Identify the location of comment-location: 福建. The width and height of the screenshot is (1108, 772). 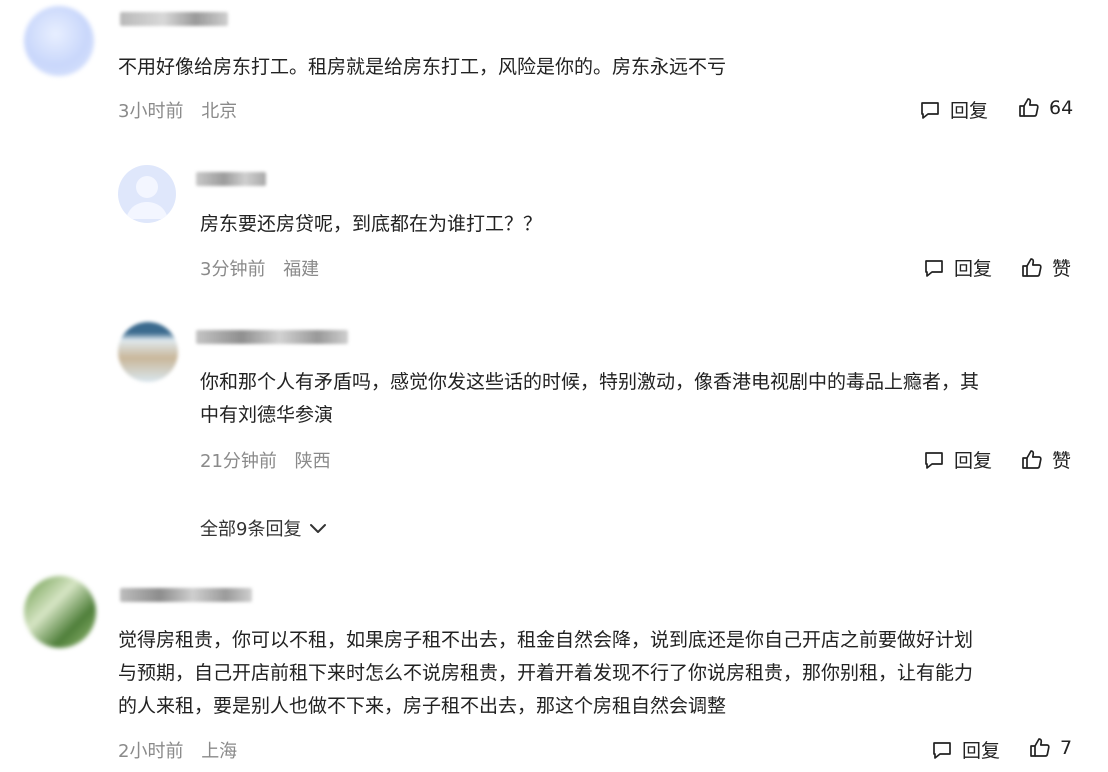
(301, 269).